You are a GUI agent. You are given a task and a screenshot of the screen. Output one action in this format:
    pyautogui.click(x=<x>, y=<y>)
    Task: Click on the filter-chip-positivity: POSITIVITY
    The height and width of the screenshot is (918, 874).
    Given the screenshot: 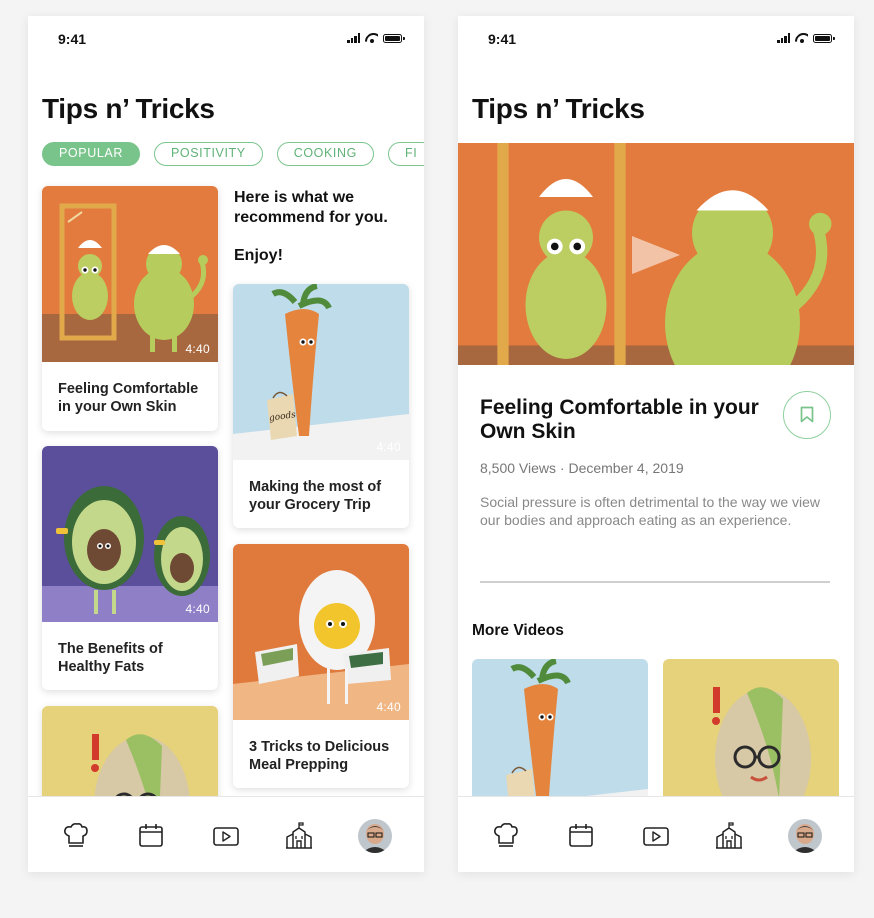 What is the action you would take?
    pyautogui.click(x=208, y=154)
    